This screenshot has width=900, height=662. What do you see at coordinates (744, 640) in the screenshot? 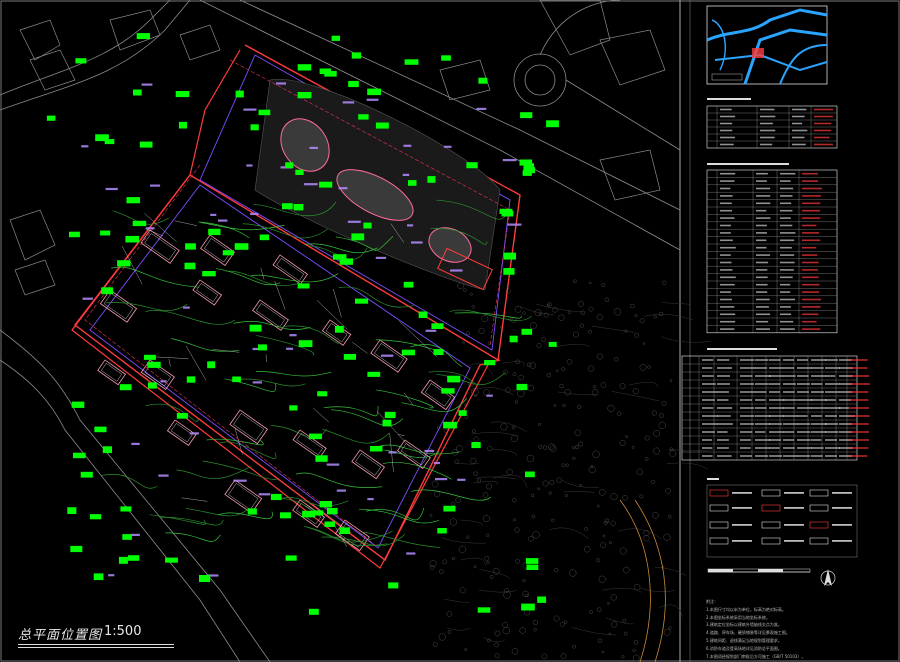
I see `note-line: 5.建筑间距、退线满足当地规划管理要求。` at bounding box center [744, 640].